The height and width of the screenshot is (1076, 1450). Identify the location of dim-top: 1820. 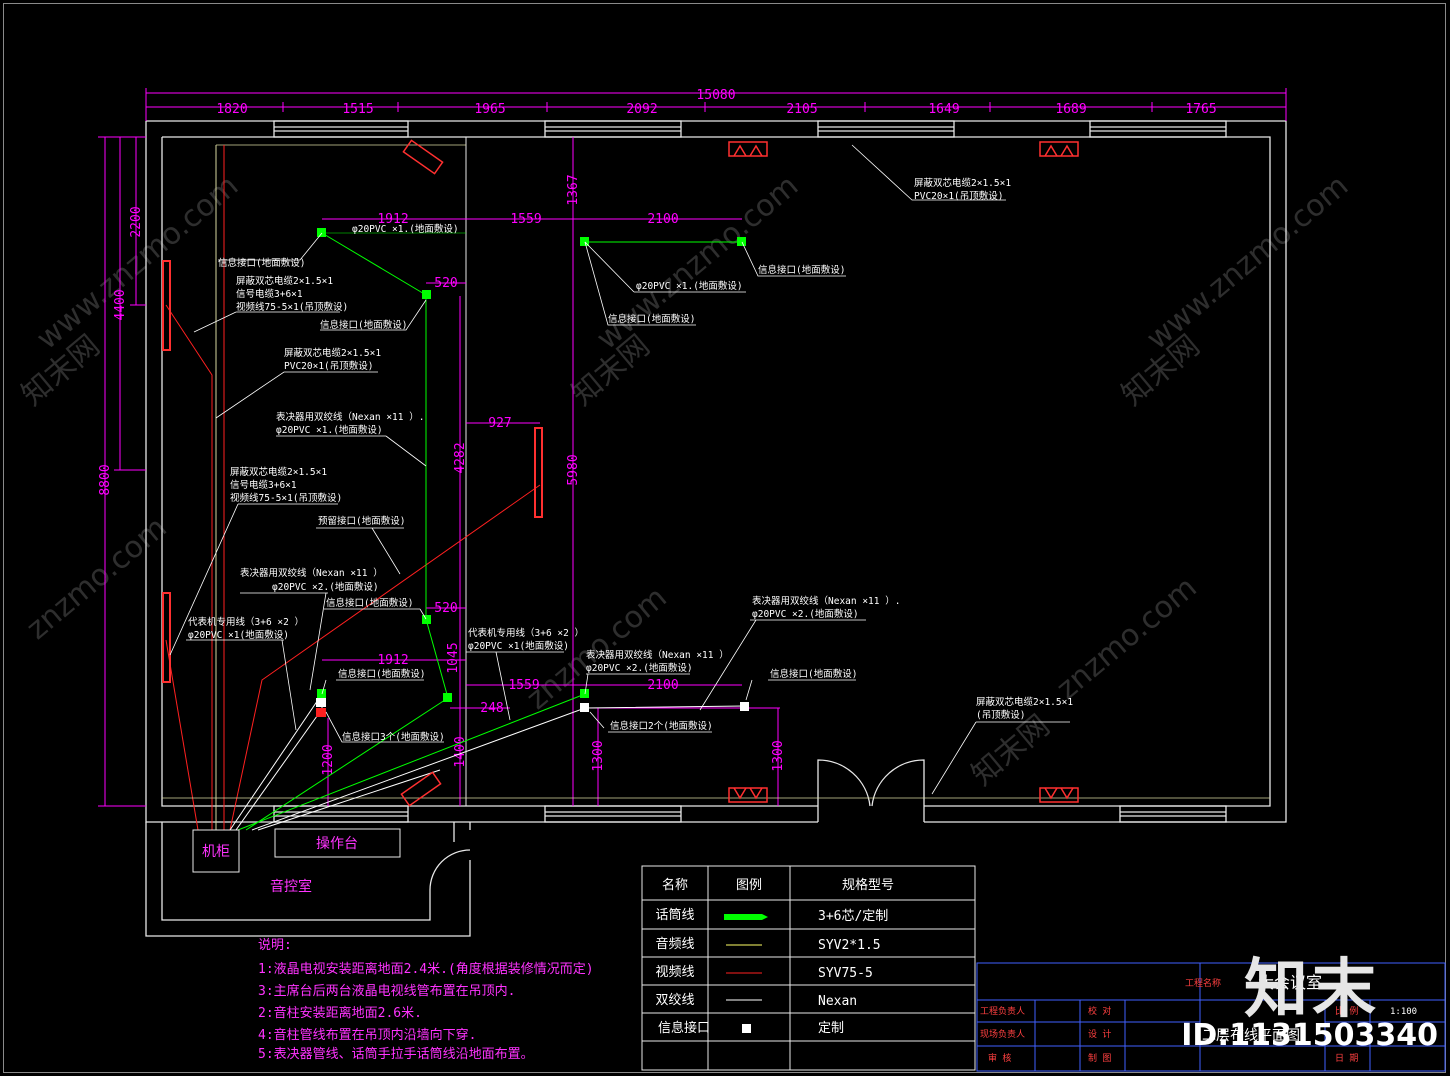
(231, 109).